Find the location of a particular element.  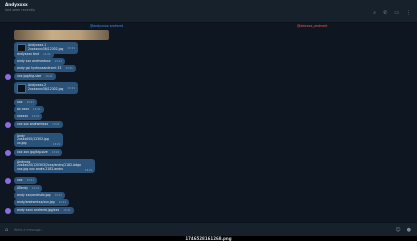

message-text: xx.jpg is located at coordinates (22, 143).